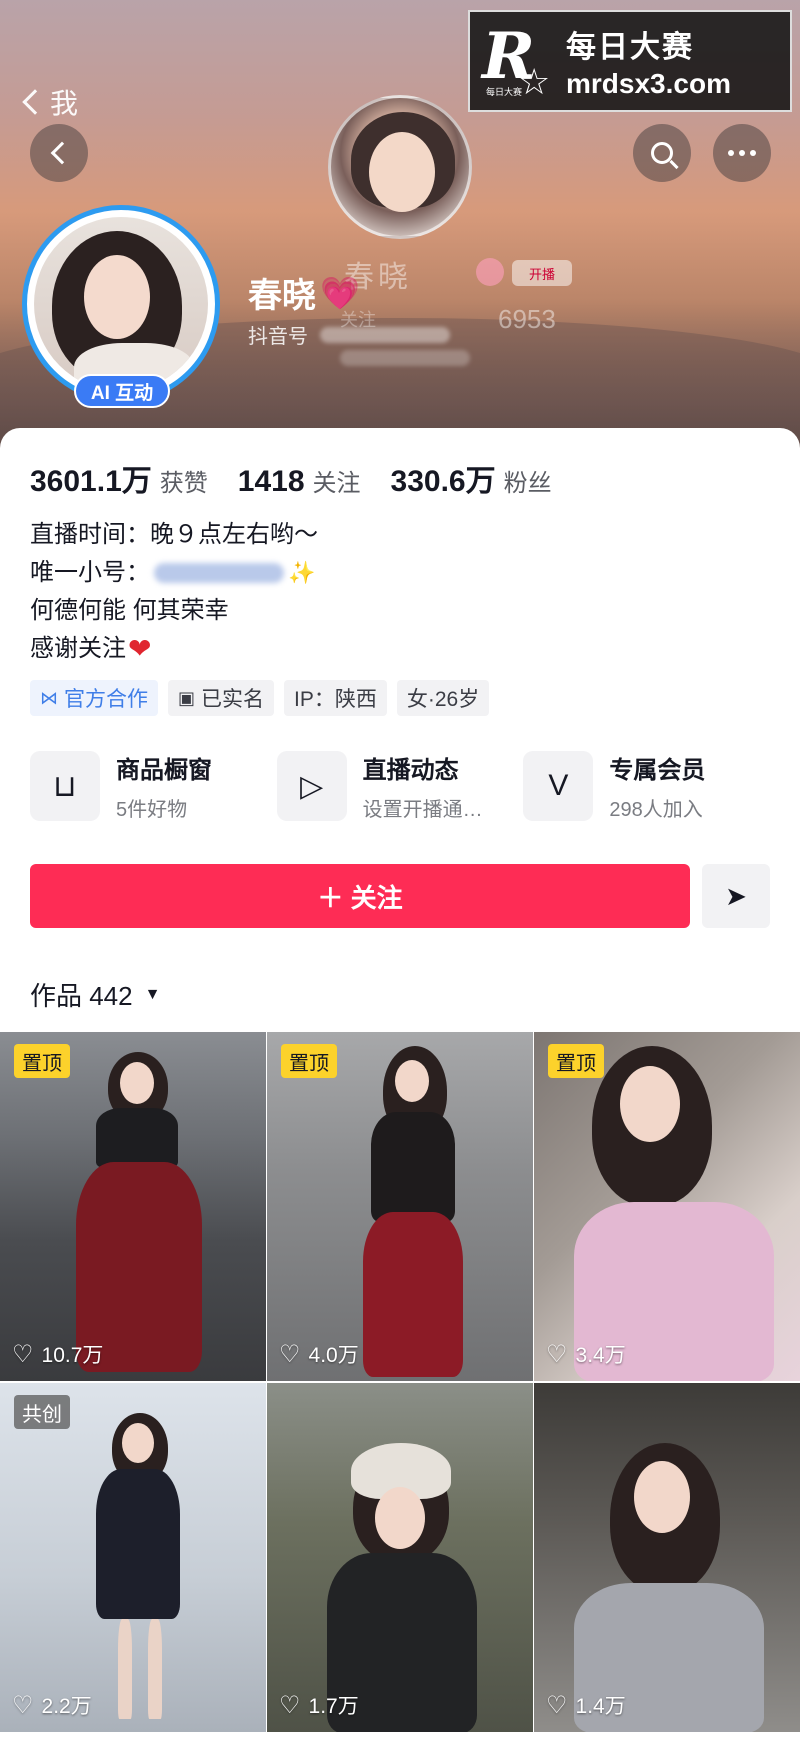  Describe the element at coordinates (35, 102) in the screenshot. I see `ghost-chevron-icon` at that location.